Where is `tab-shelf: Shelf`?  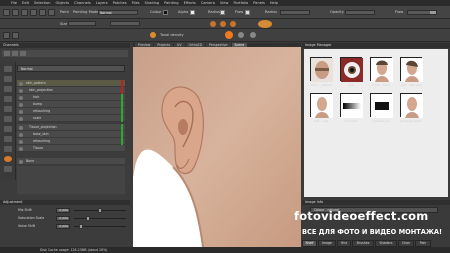 tab-shelf: Shelf is located at coordinates (309, 243).